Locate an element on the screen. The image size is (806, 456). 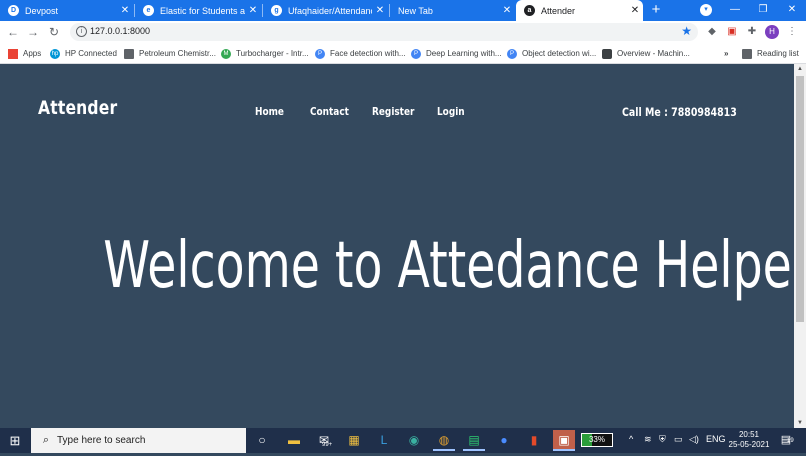
notifications-icon: ▤ 19 is located at coordinates (786, 440).